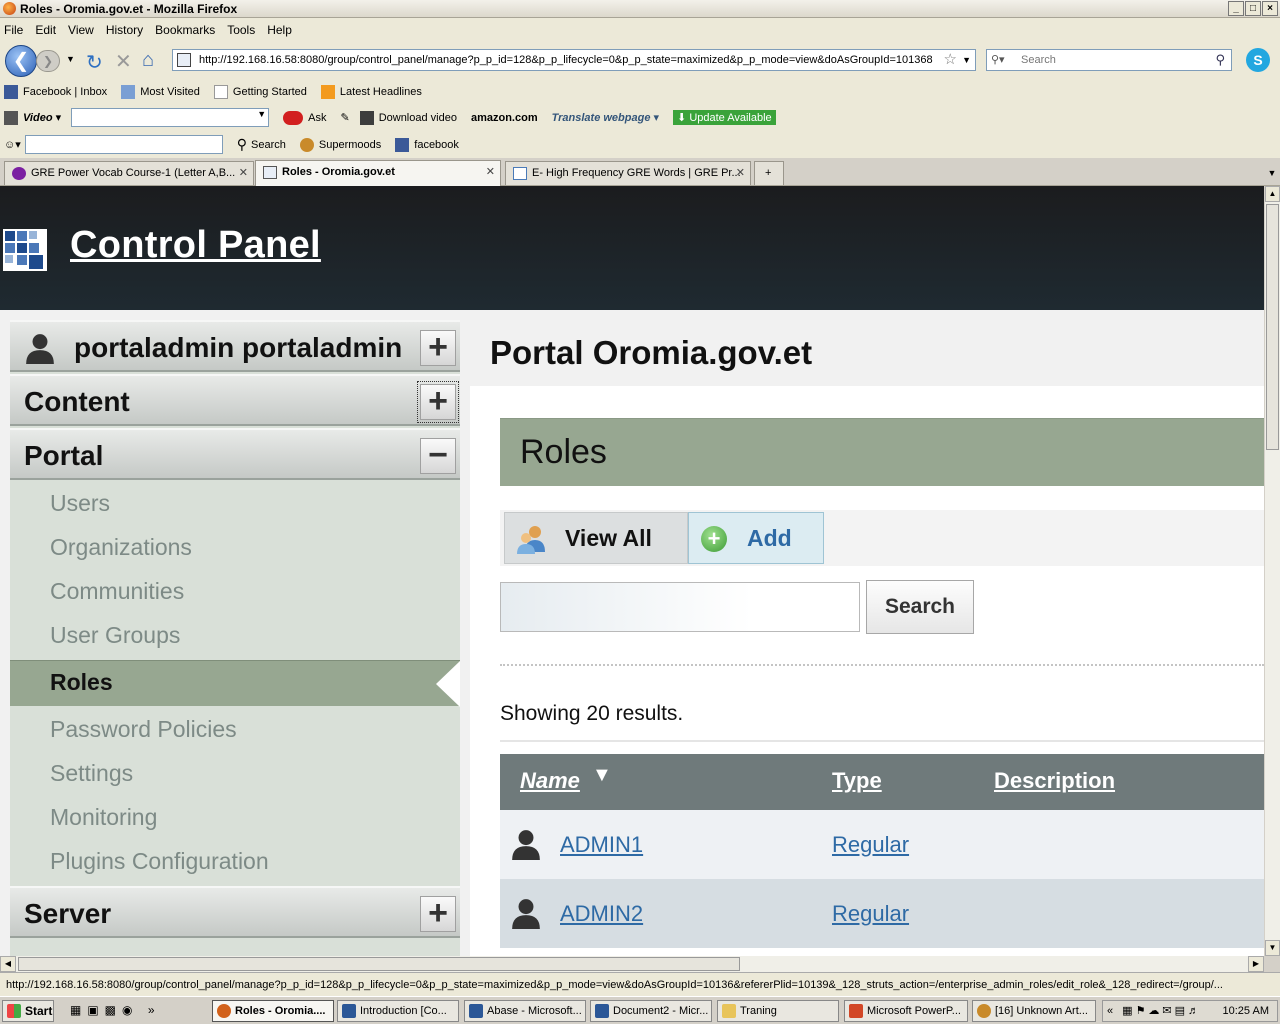  Describe the element at coordinates (632, 248) in the screenshot. I see `control-panel-header: Control Panel` at that location.